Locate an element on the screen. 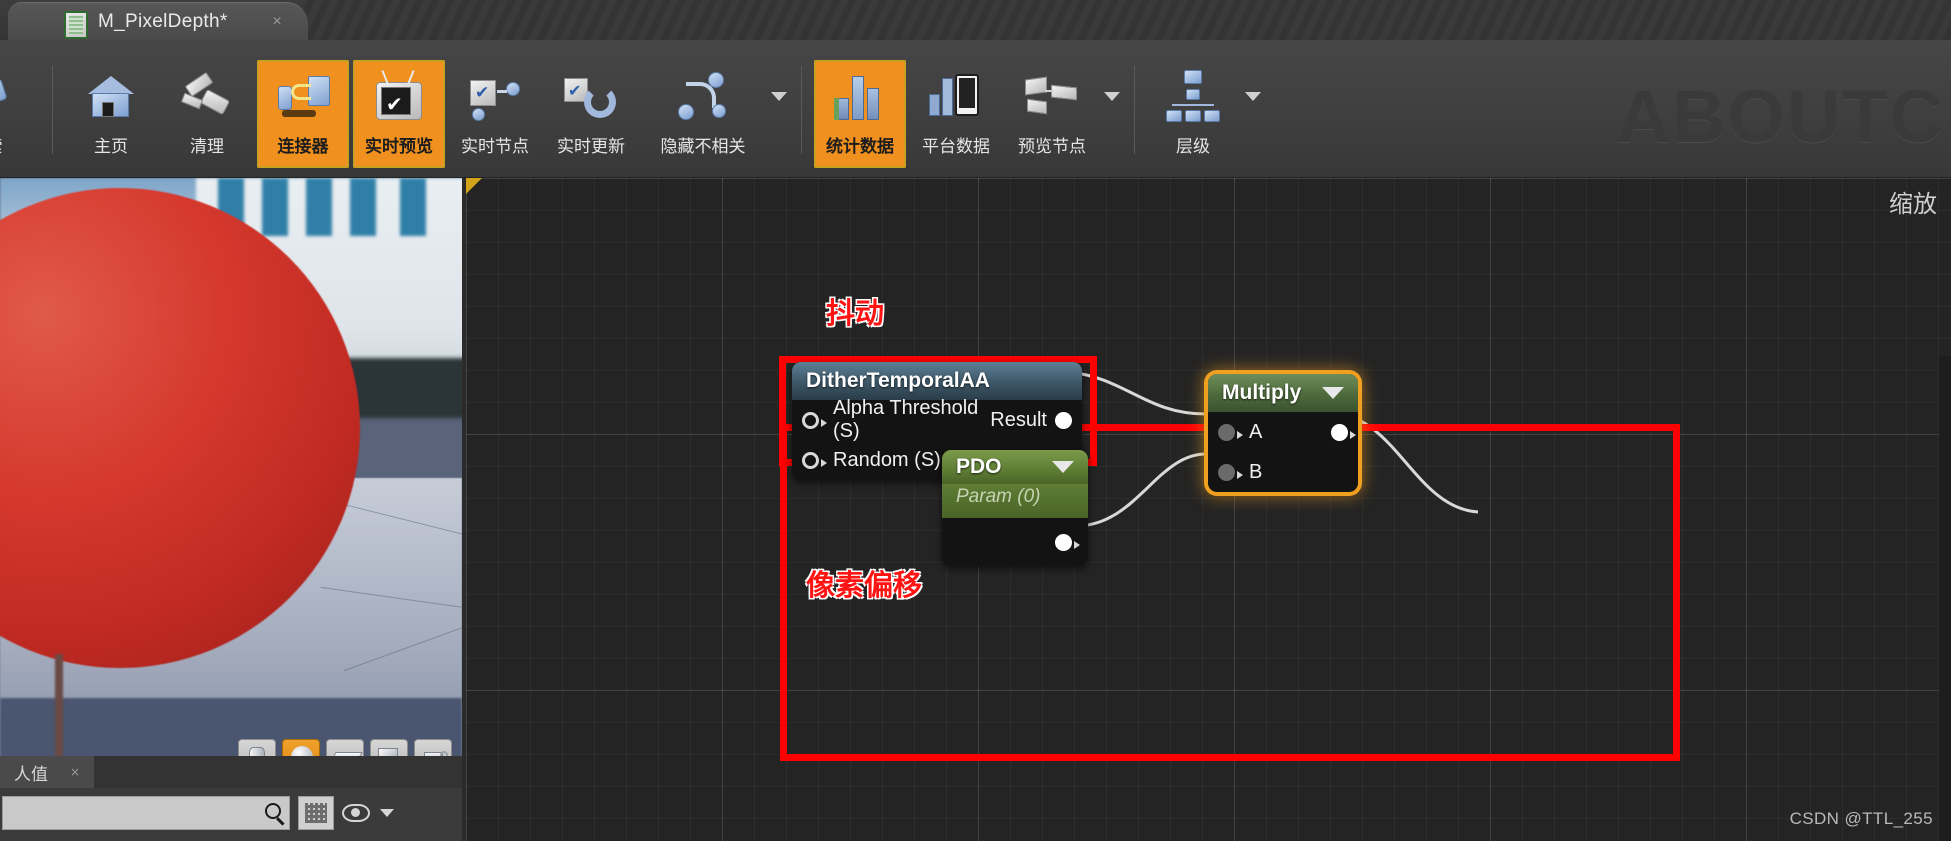  toolbar-button-connectors: 连接器 is located at coordinates (303, 114).